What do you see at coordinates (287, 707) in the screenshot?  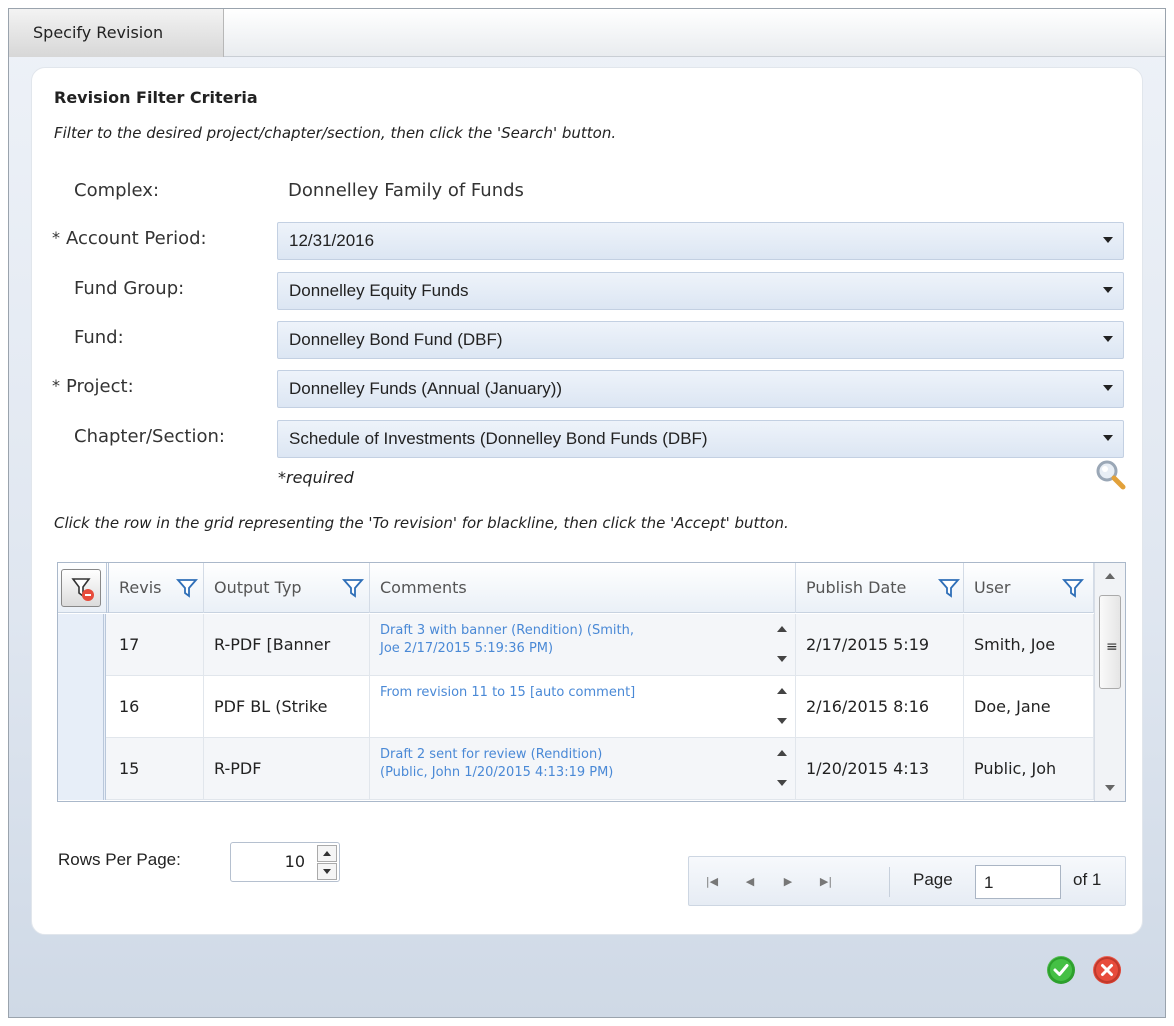 I see `cell-output-type: PDF BL (Strike` at bounding box center [287, 707].